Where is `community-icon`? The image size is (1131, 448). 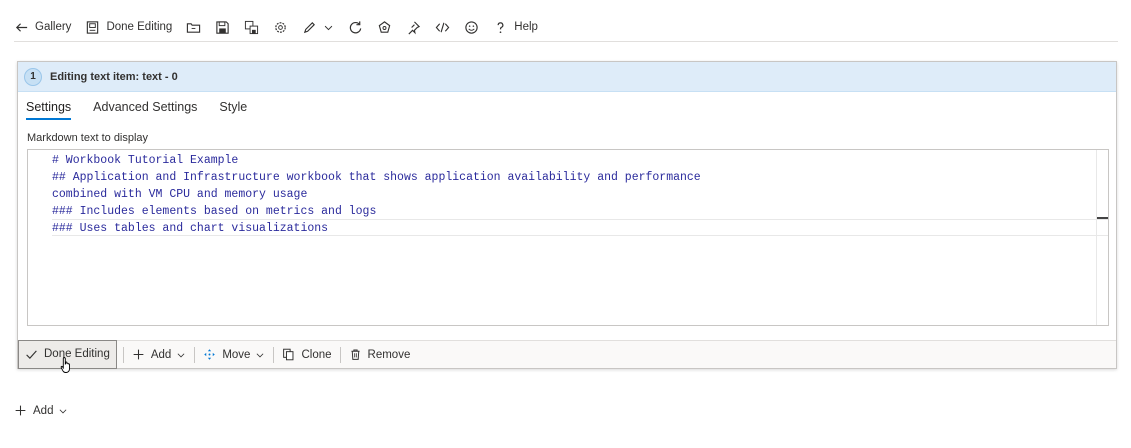
community-icon is located at coordinates (384, 26).